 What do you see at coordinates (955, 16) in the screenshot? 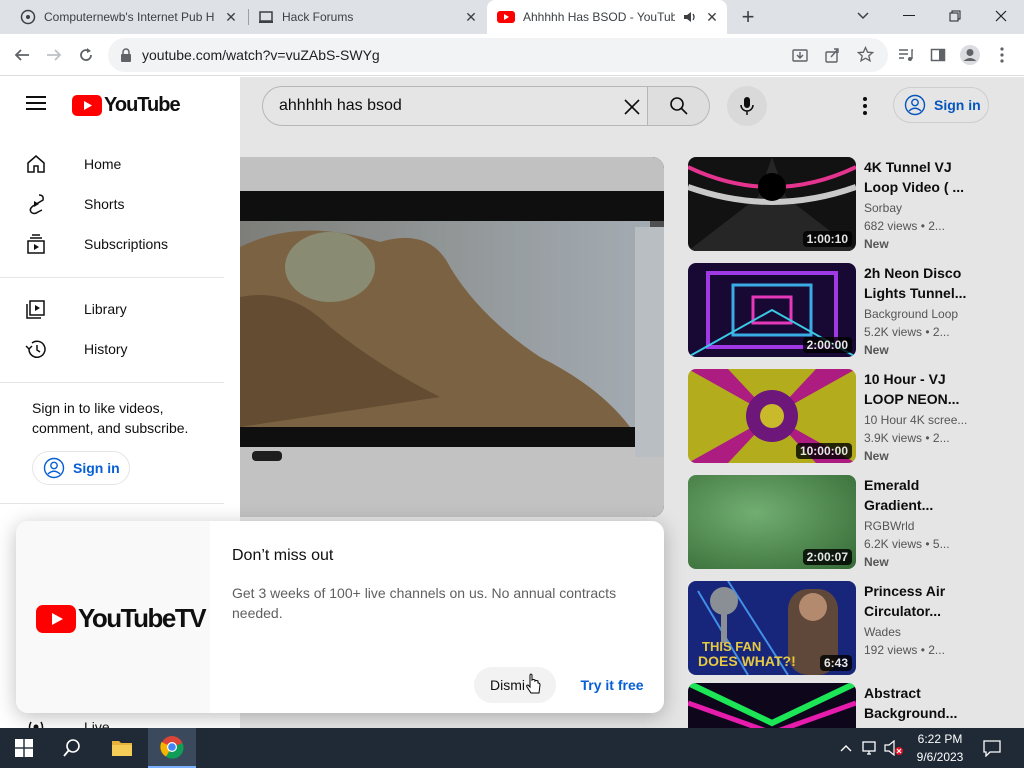
I see `restore-button` at bounding box center [955, 16].